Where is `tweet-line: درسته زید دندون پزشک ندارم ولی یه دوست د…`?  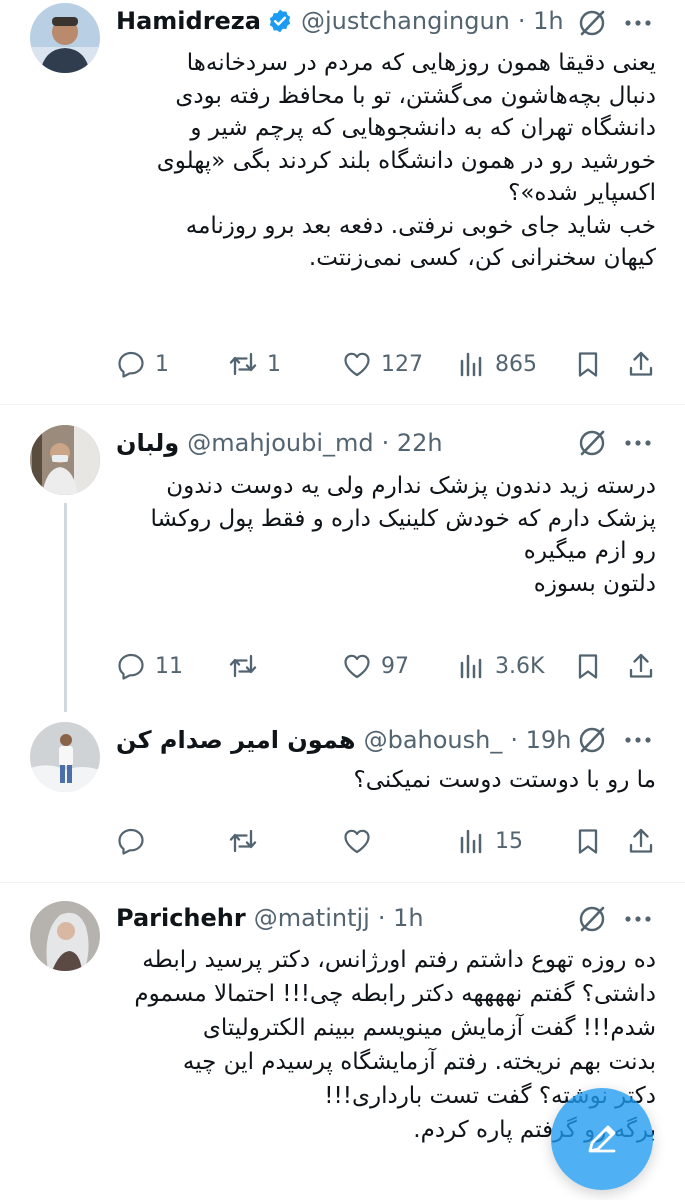 tweet-line: درسته زید دندون پزشک ندارم ولی یه دوست د… is located at coordinates (411, 486).